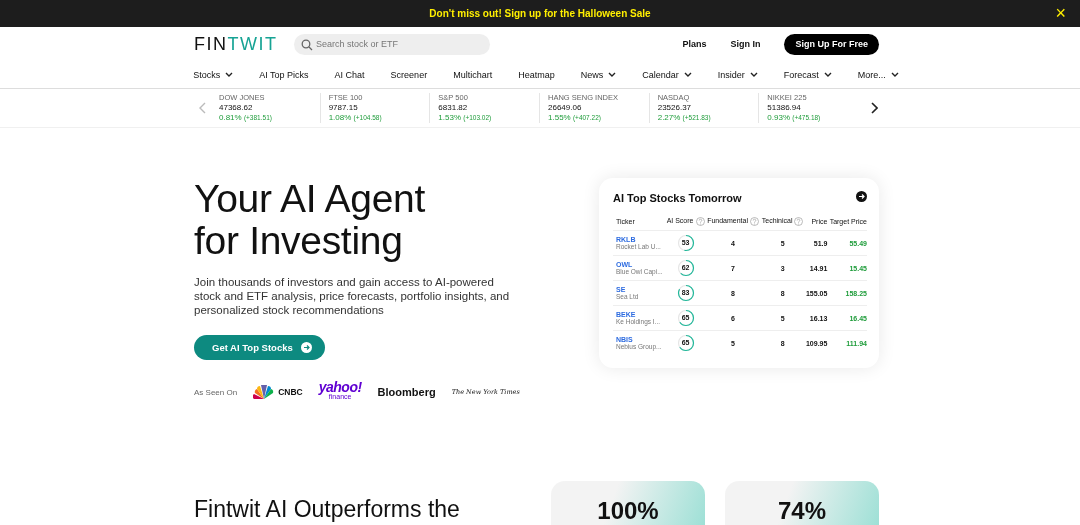 This screenshot has width=1080, height=525. What do you see at coordinates (677, 197) in the screenshot?
I see `card-title: AI Top Stocks Tomorrow` at bounding box center [677, 197].